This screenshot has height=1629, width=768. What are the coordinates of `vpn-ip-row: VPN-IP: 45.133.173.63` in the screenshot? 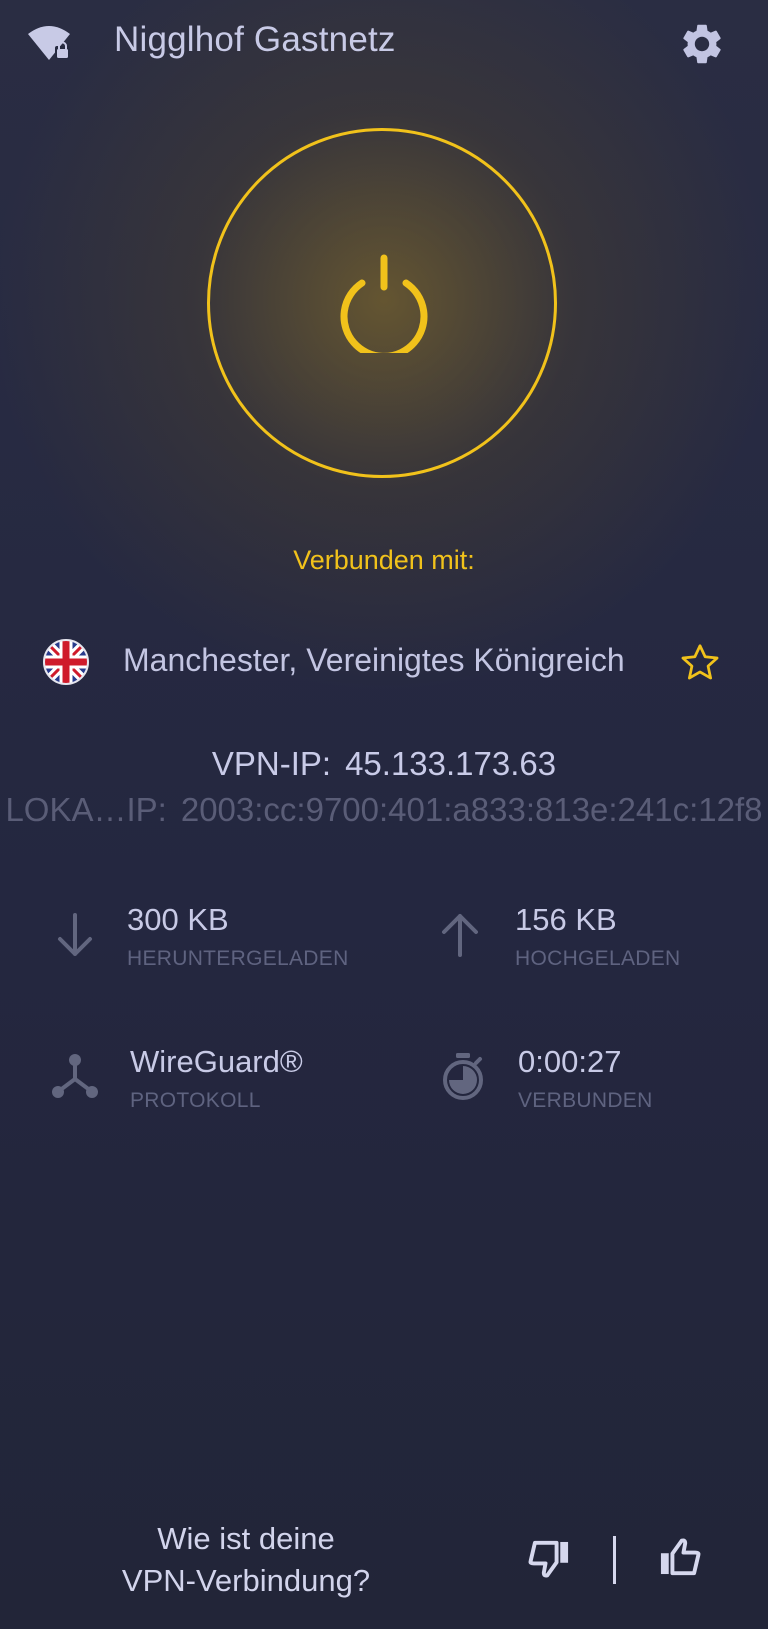 It's located at (384, 764).